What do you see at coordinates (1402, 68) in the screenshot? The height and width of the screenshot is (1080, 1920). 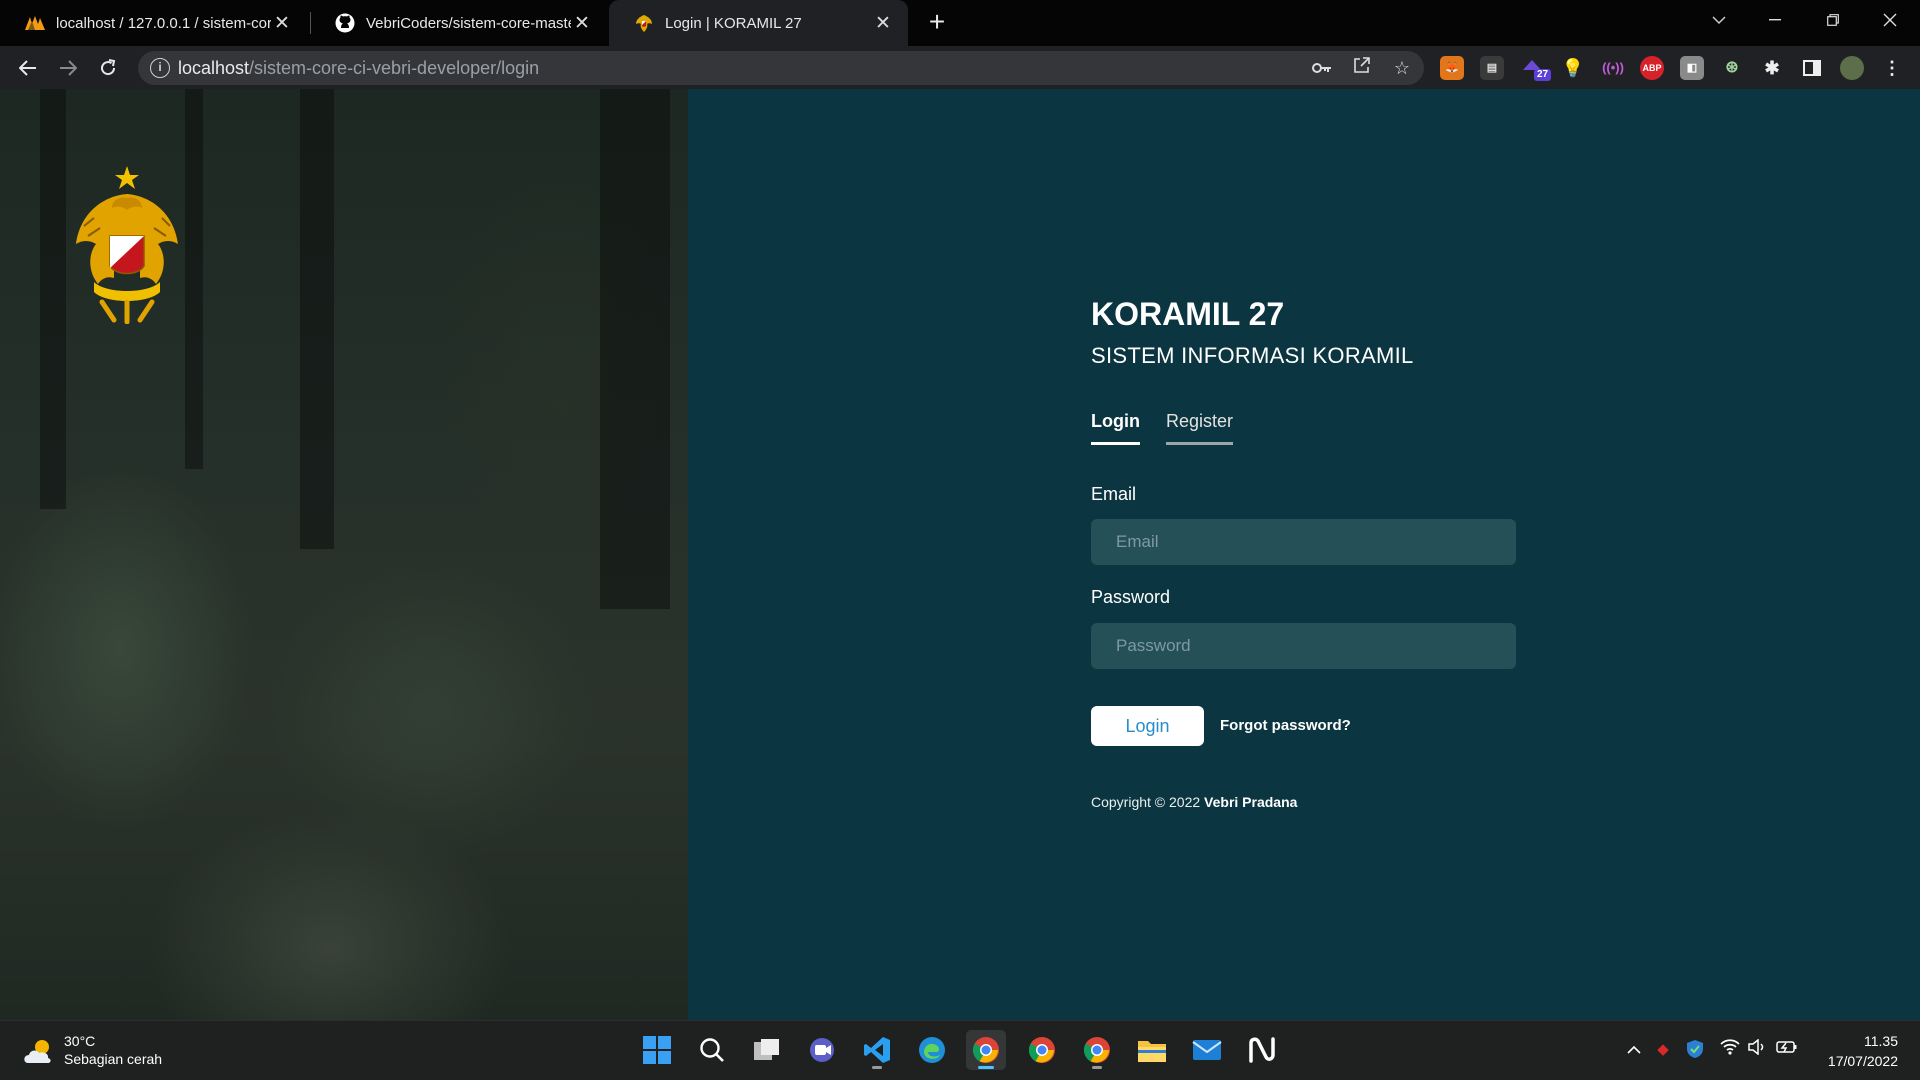 I see `bookmark-star-icon: ☆` at bounding box center [1402, 68].